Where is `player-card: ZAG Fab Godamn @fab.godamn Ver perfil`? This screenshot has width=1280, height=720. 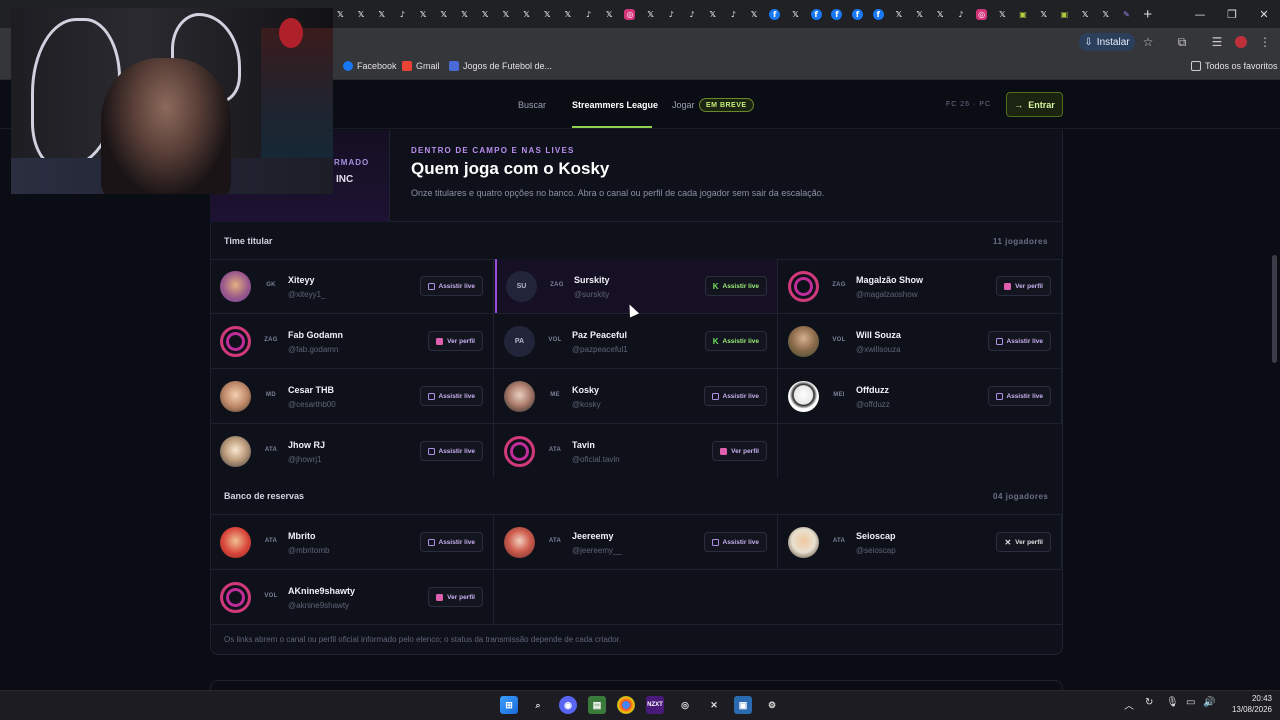
player-card: ZAG Fab Godamn @fab.godamn Ver perfil is located at coordinates (352, 341).